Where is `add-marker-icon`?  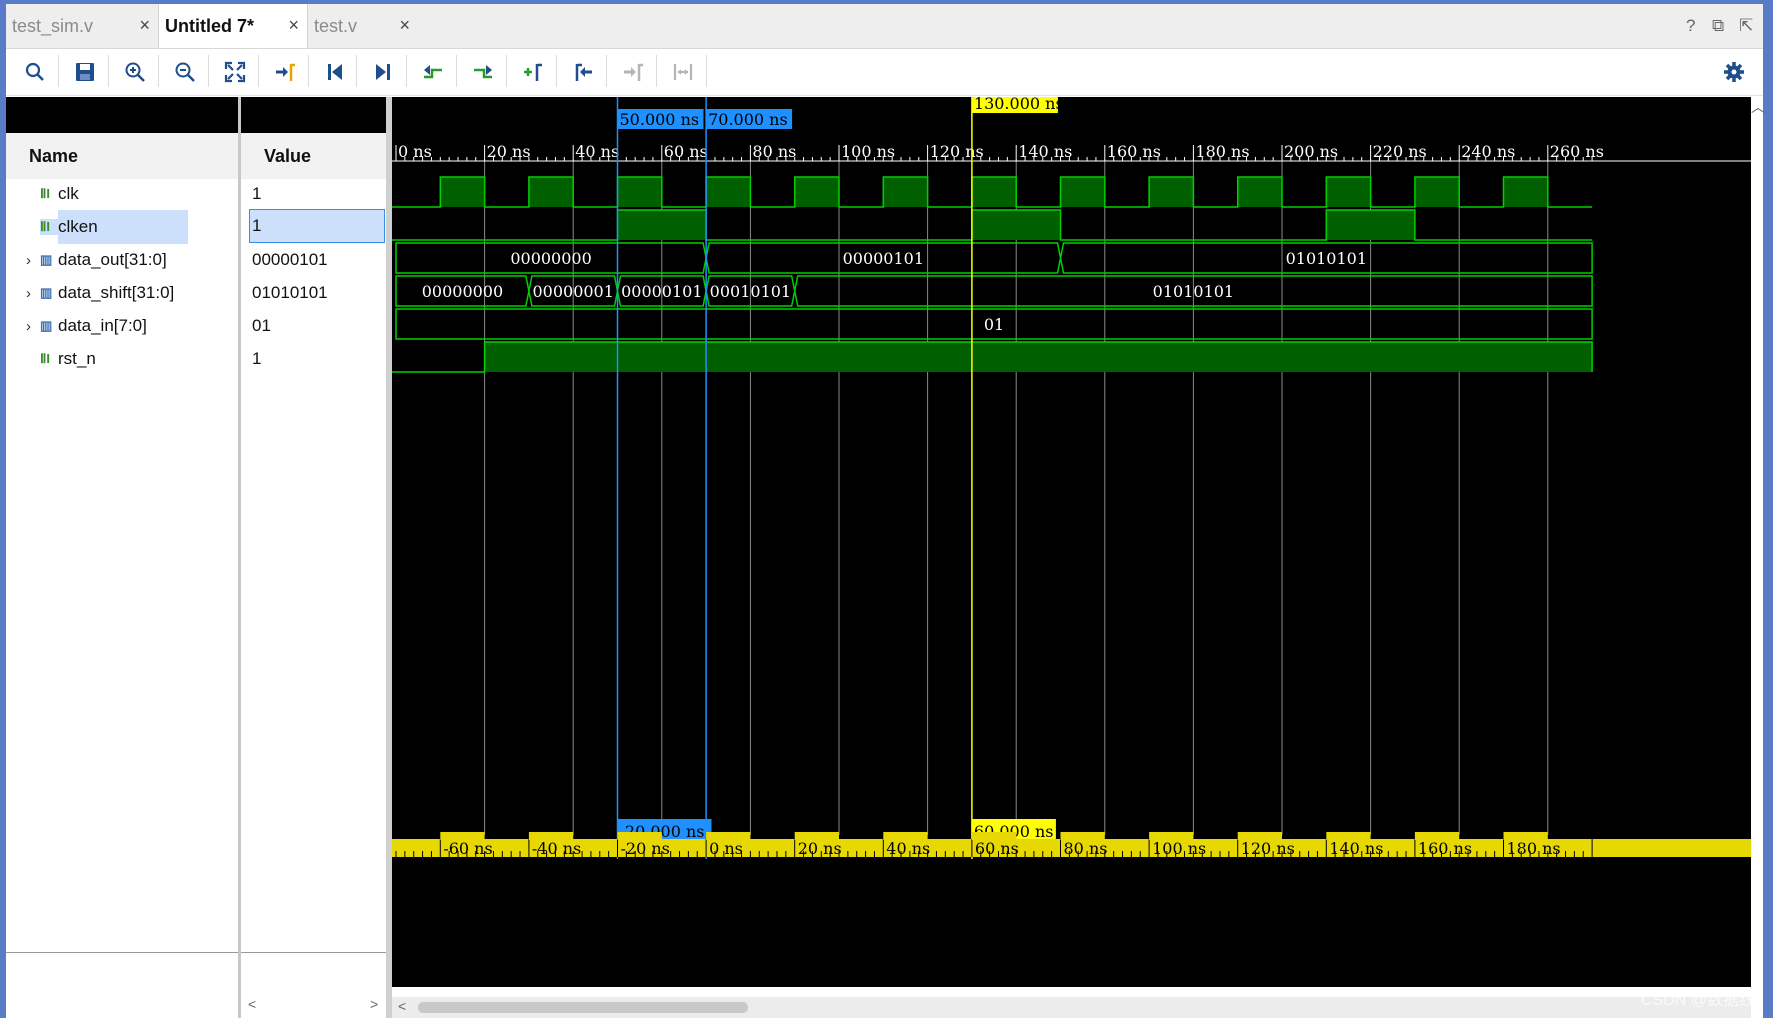 add-marker-icon is located at coordinates (533, 72).